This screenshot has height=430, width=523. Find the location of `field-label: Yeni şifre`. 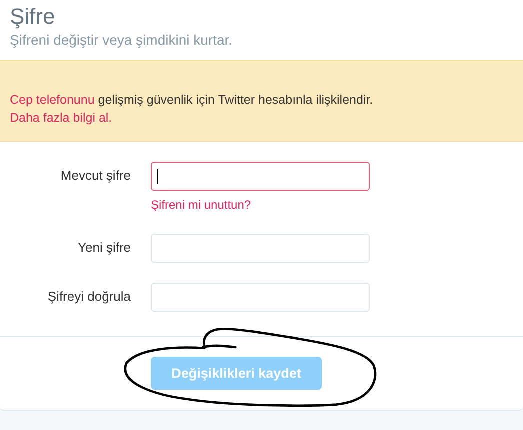

field-label: Yeni şifre is located at coordinates (104, 248).